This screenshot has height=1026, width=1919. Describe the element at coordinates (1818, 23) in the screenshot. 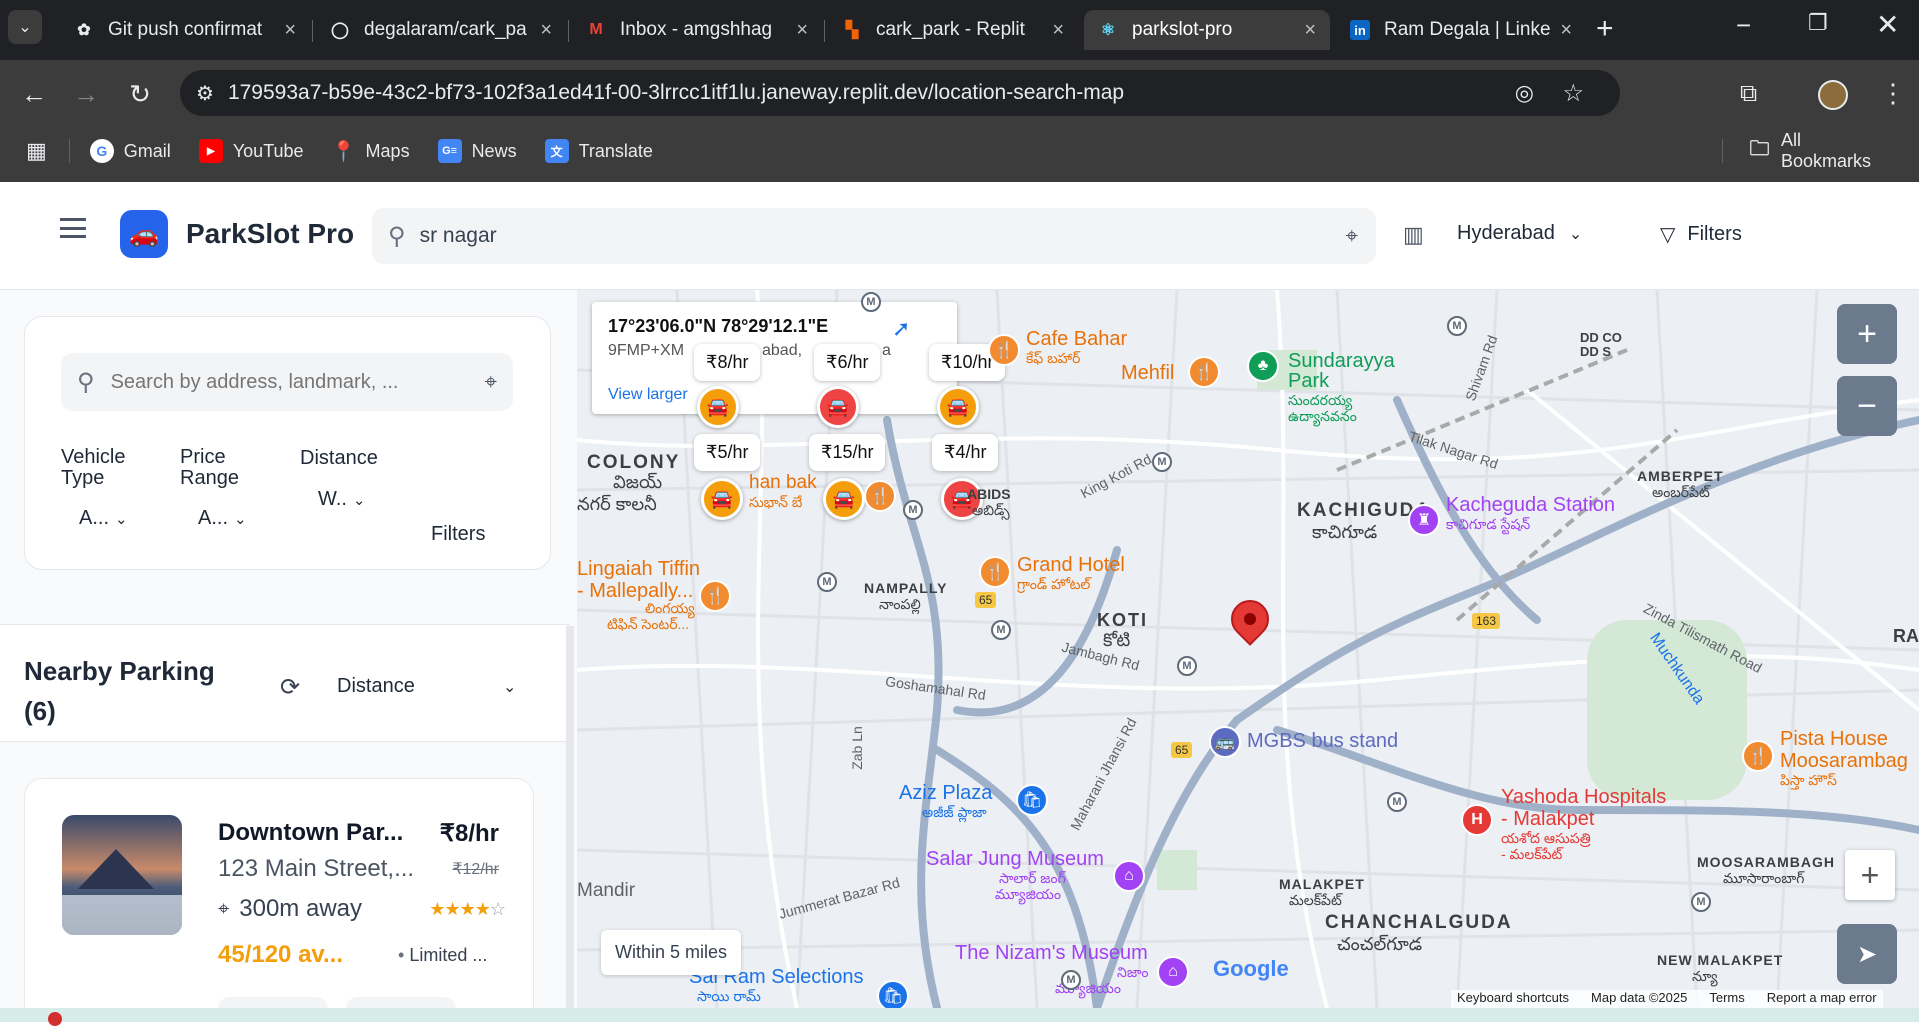

I see `restore-button: ❐` at that location.